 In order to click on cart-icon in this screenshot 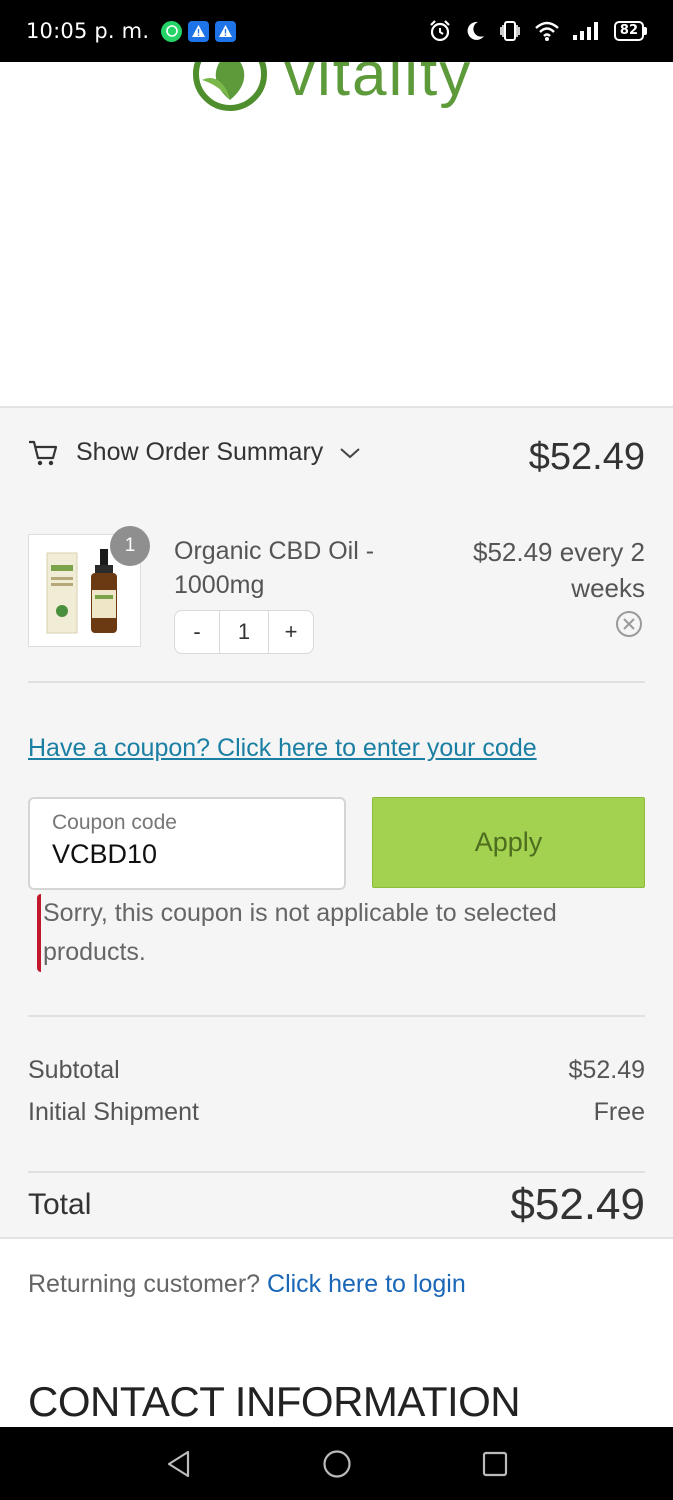, I will do `click(43, 452)`.